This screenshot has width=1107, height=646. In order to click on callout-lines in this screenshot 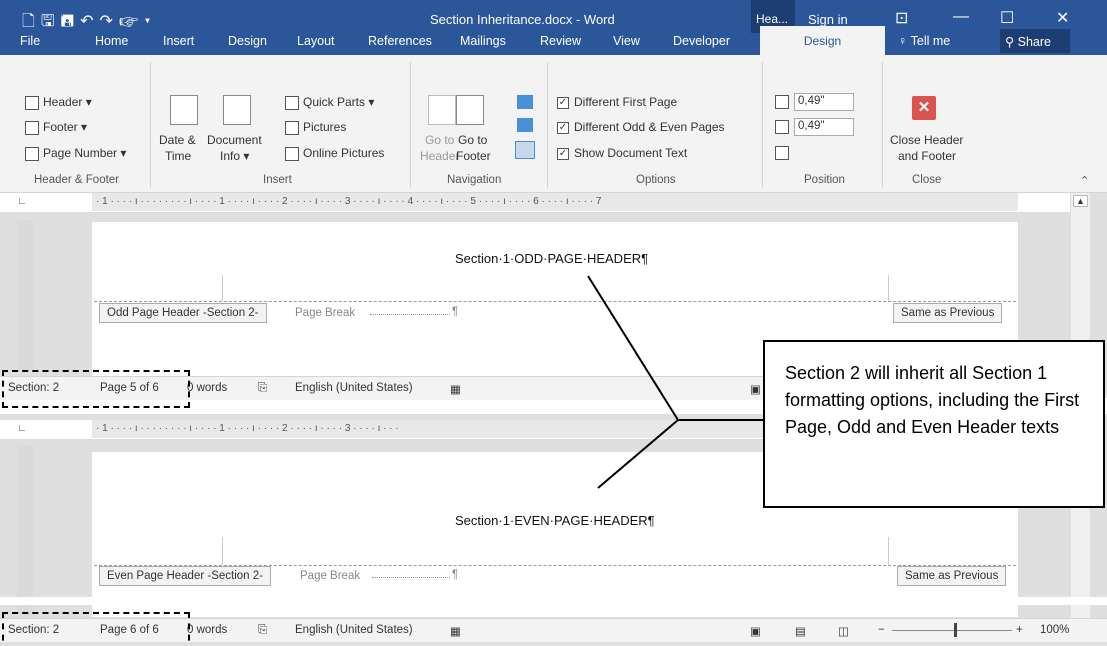, I will do `click(675, 382)`.